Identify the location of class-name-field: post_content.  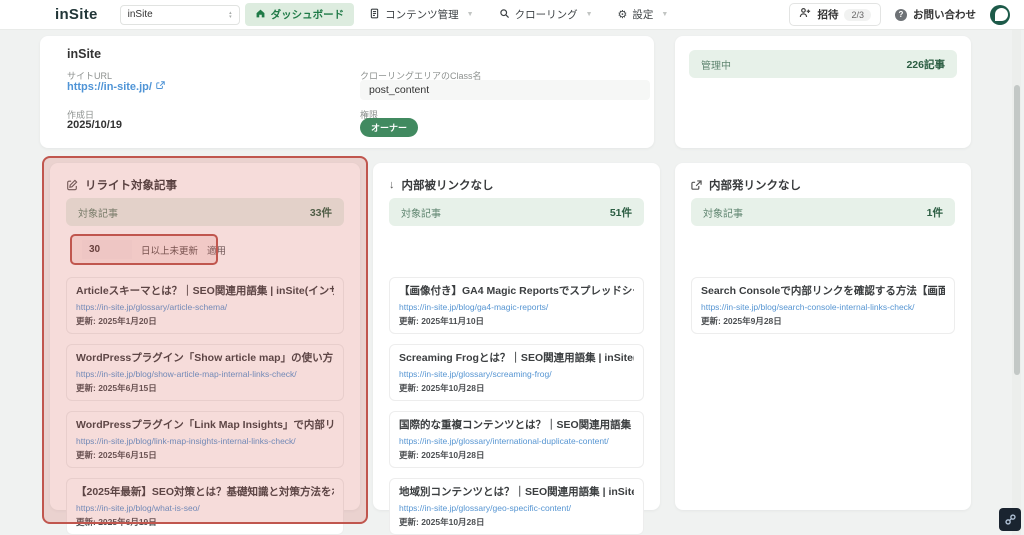
(505, 90).